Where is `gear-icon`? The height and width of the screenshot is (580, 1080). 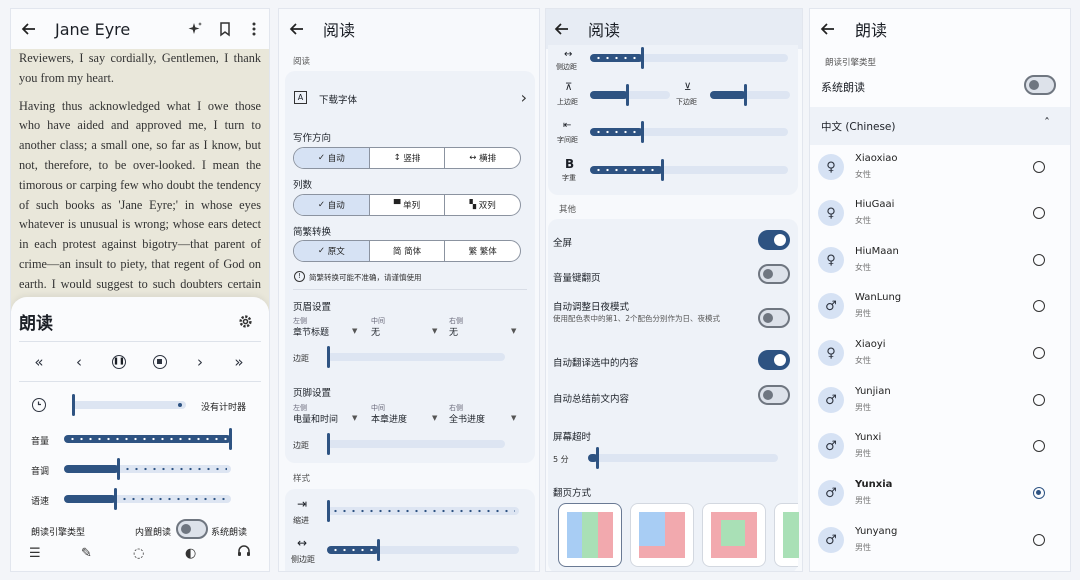
gear-icon is located at coordinates (245, 321).